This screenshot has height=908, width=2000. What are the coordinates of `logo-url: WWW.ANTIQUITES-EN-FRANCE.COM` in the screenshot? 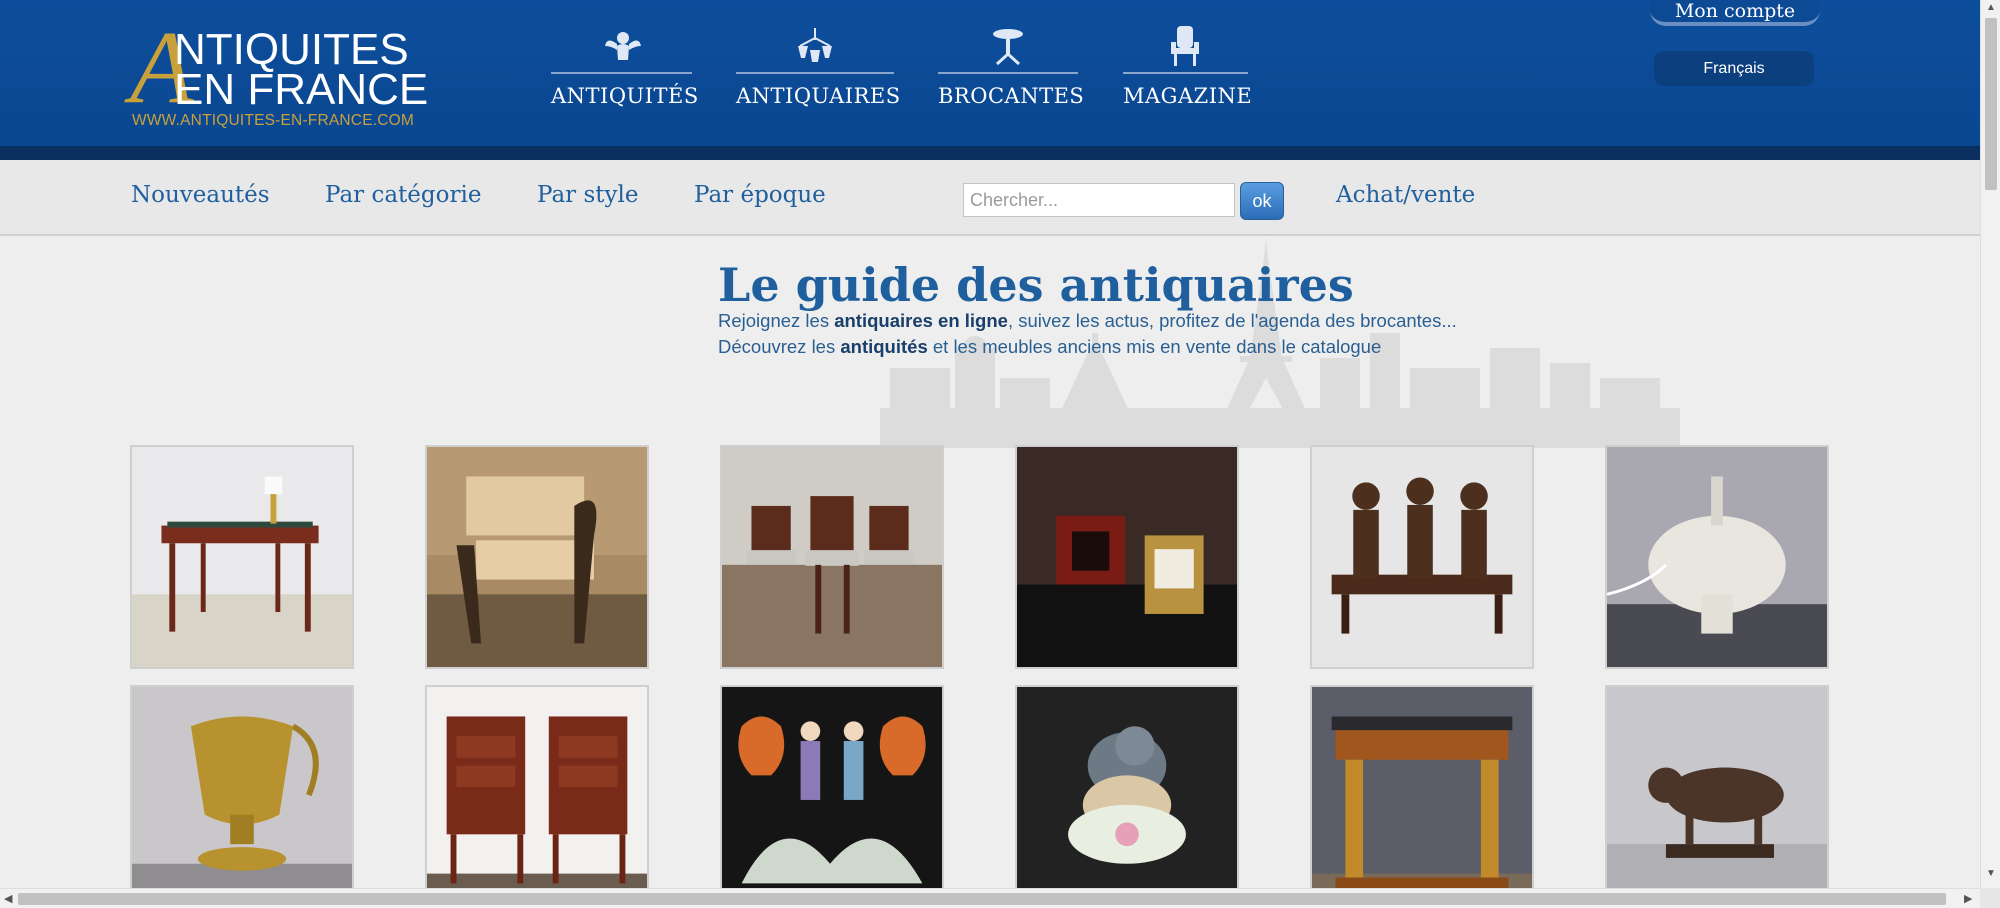 It's located at (273, 120).